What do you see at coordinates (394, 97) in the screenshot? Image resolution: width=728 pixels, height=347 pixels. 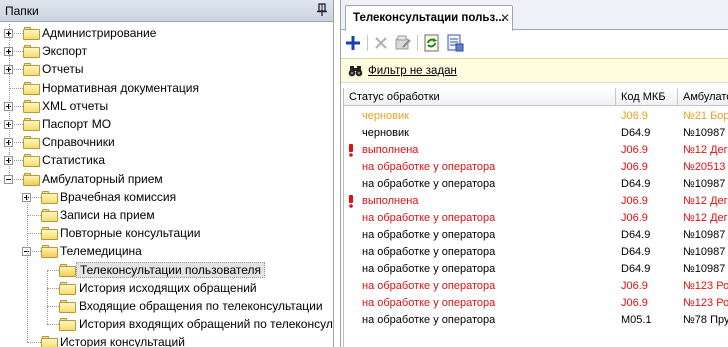 I see `column-header-status: Статус обработки` at bounding box center [394, 97].